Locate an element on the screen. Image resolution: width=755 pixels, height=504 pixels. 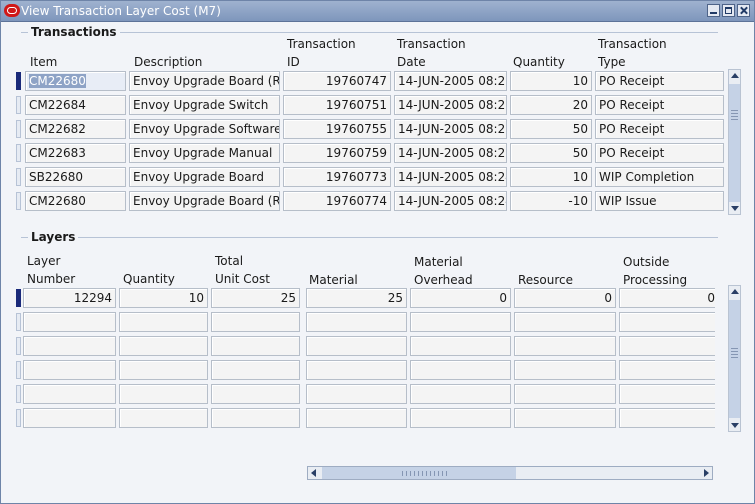
layers-vertical-scrollbar is located at coordinates (734, 358).